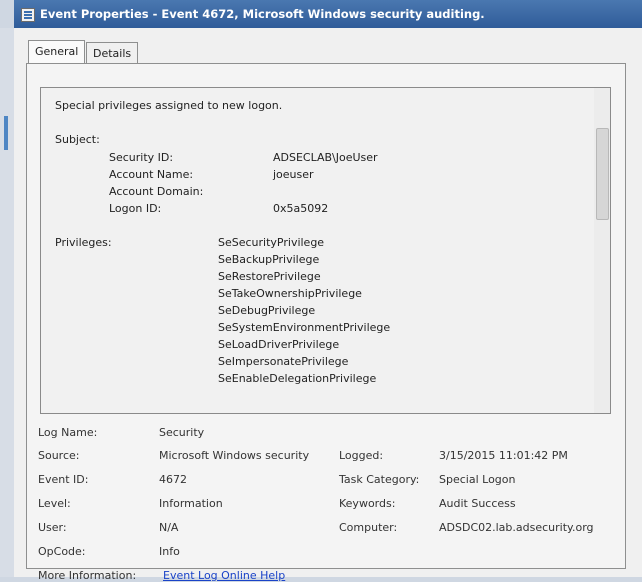 The height and width of the screenshot is (582, 642). Describe the element at coordinates (173, 479) in the screenshot. I see `event-id-value: 4672` at that location.